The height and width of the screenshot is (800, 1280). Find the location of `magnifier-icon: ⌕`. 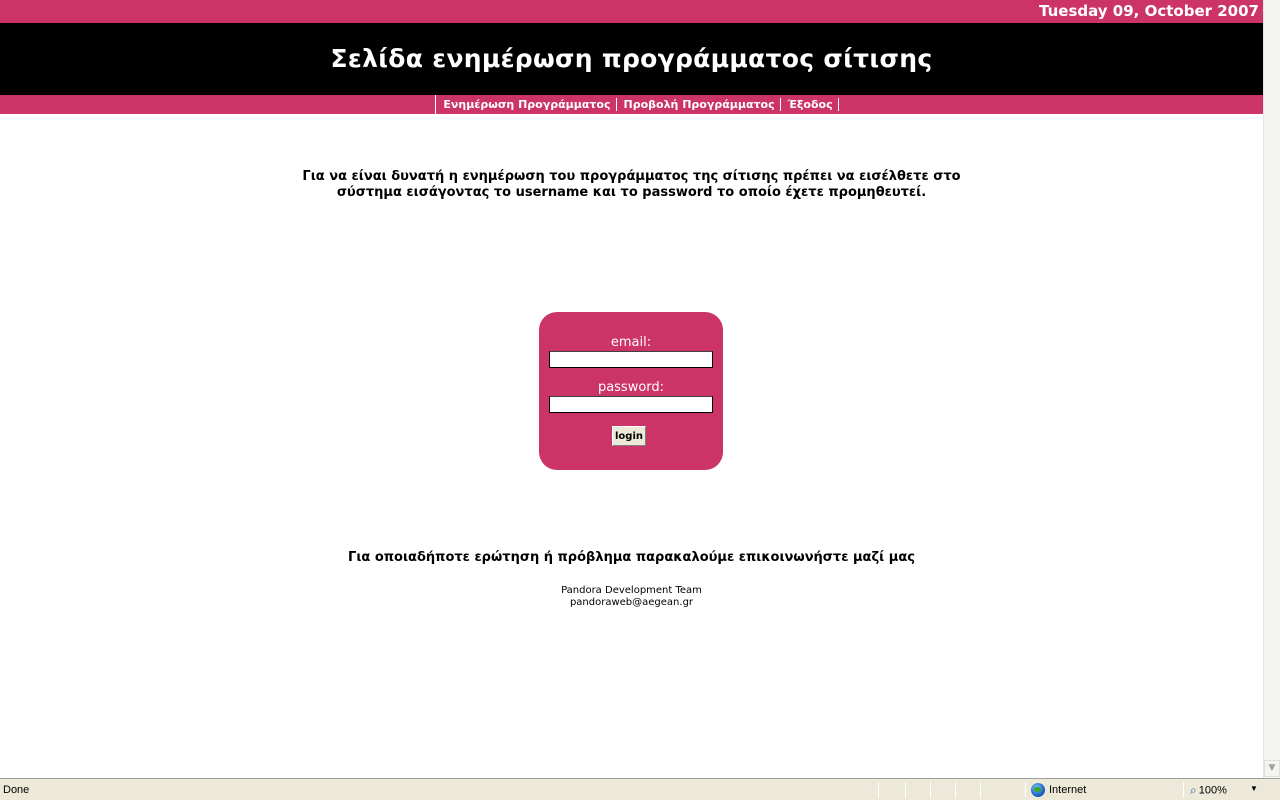

magnifier-icon: ⌕ is located at coordinates (1193, 790).